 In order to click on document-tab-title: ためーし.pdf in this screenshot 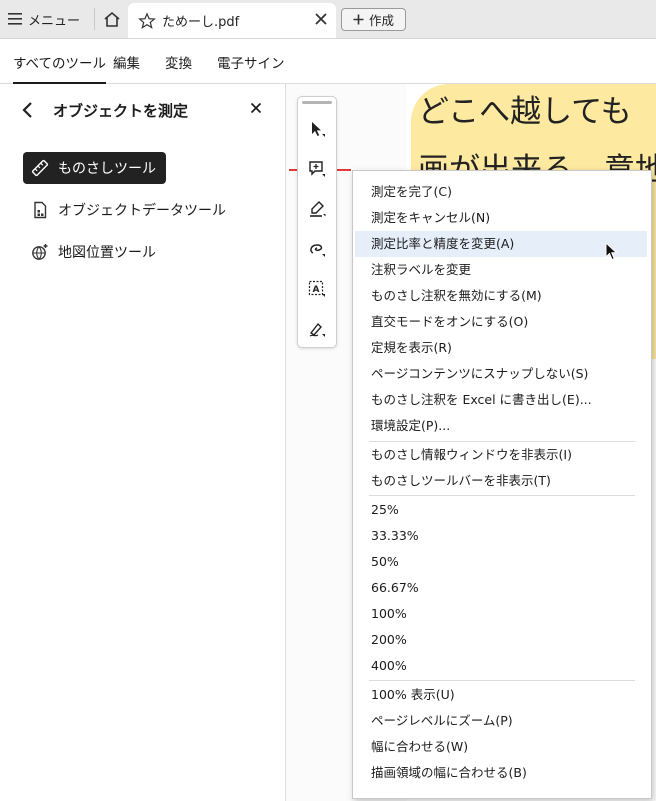, I will do `click(201, 22)`.